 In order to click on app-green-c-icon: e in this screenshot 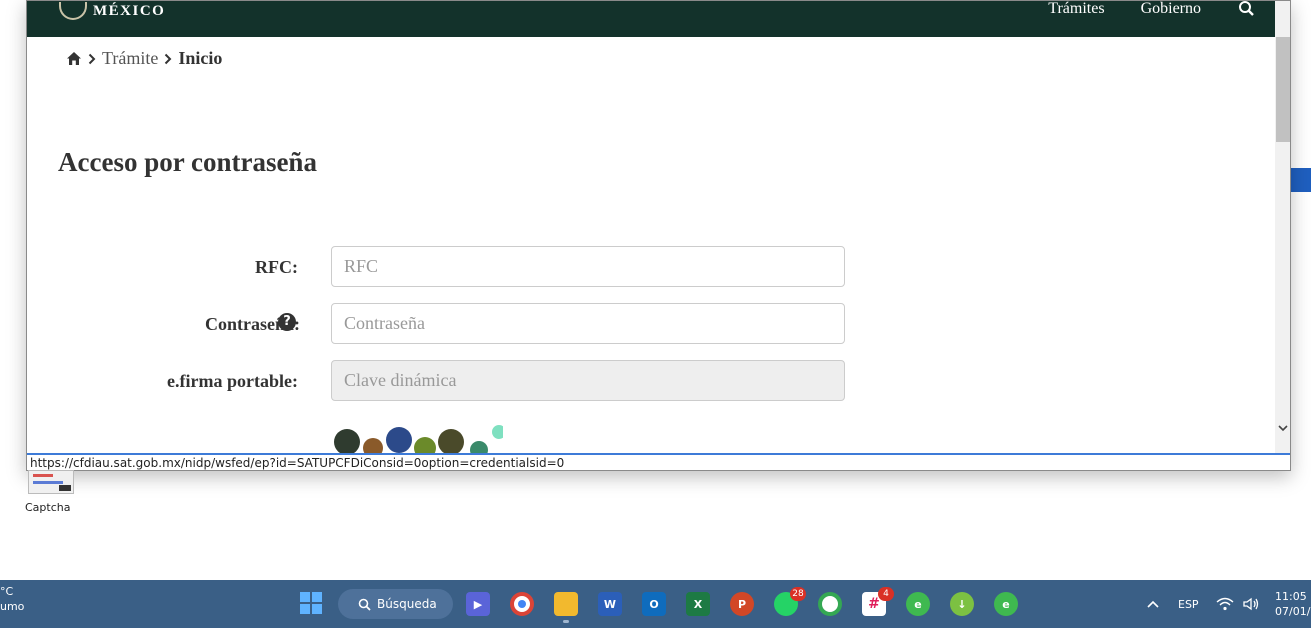, I will do `click(918, 604)`.